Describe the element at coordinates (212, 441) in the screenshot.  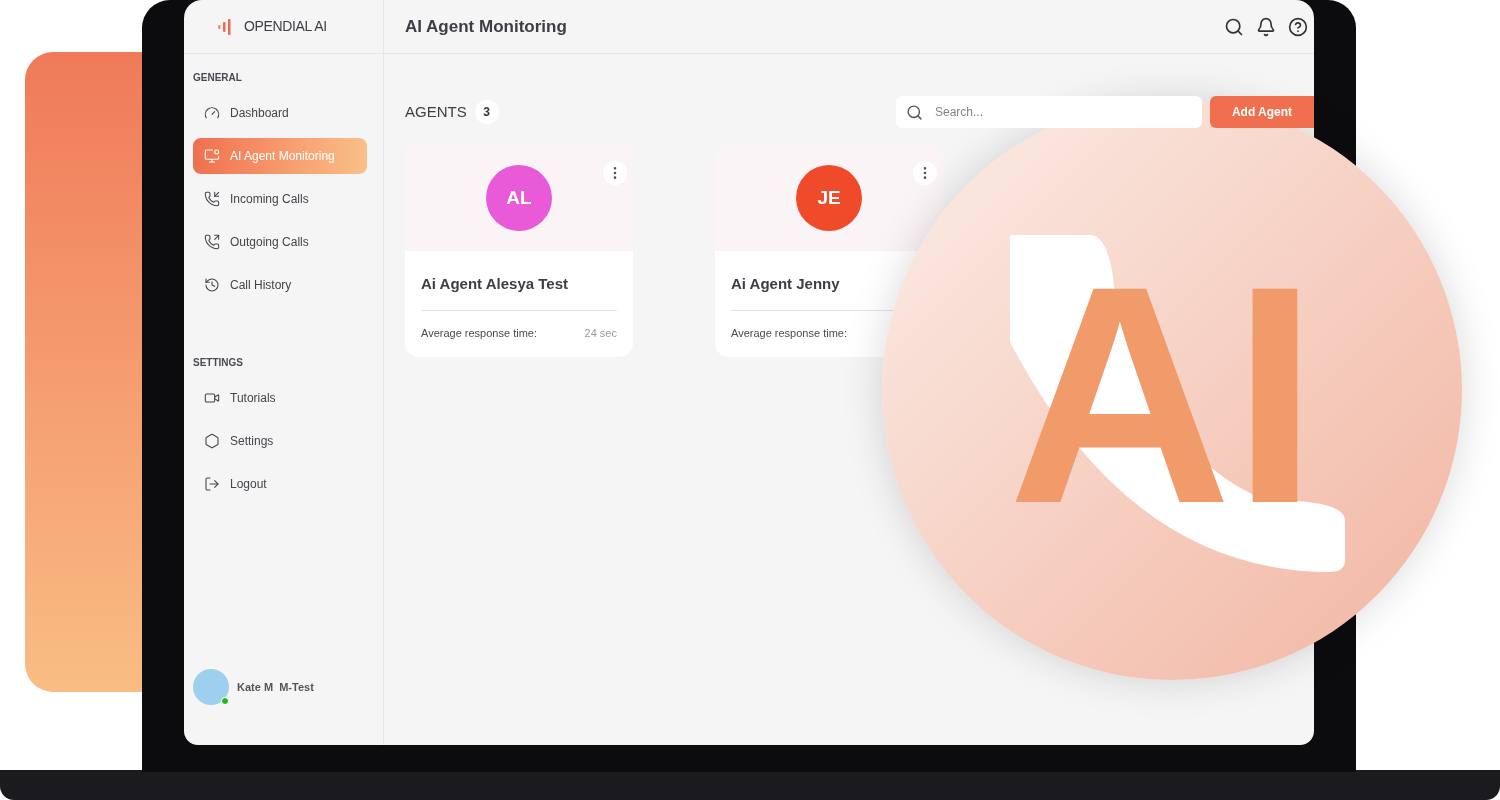
I see `hexagon-icon` at that location.